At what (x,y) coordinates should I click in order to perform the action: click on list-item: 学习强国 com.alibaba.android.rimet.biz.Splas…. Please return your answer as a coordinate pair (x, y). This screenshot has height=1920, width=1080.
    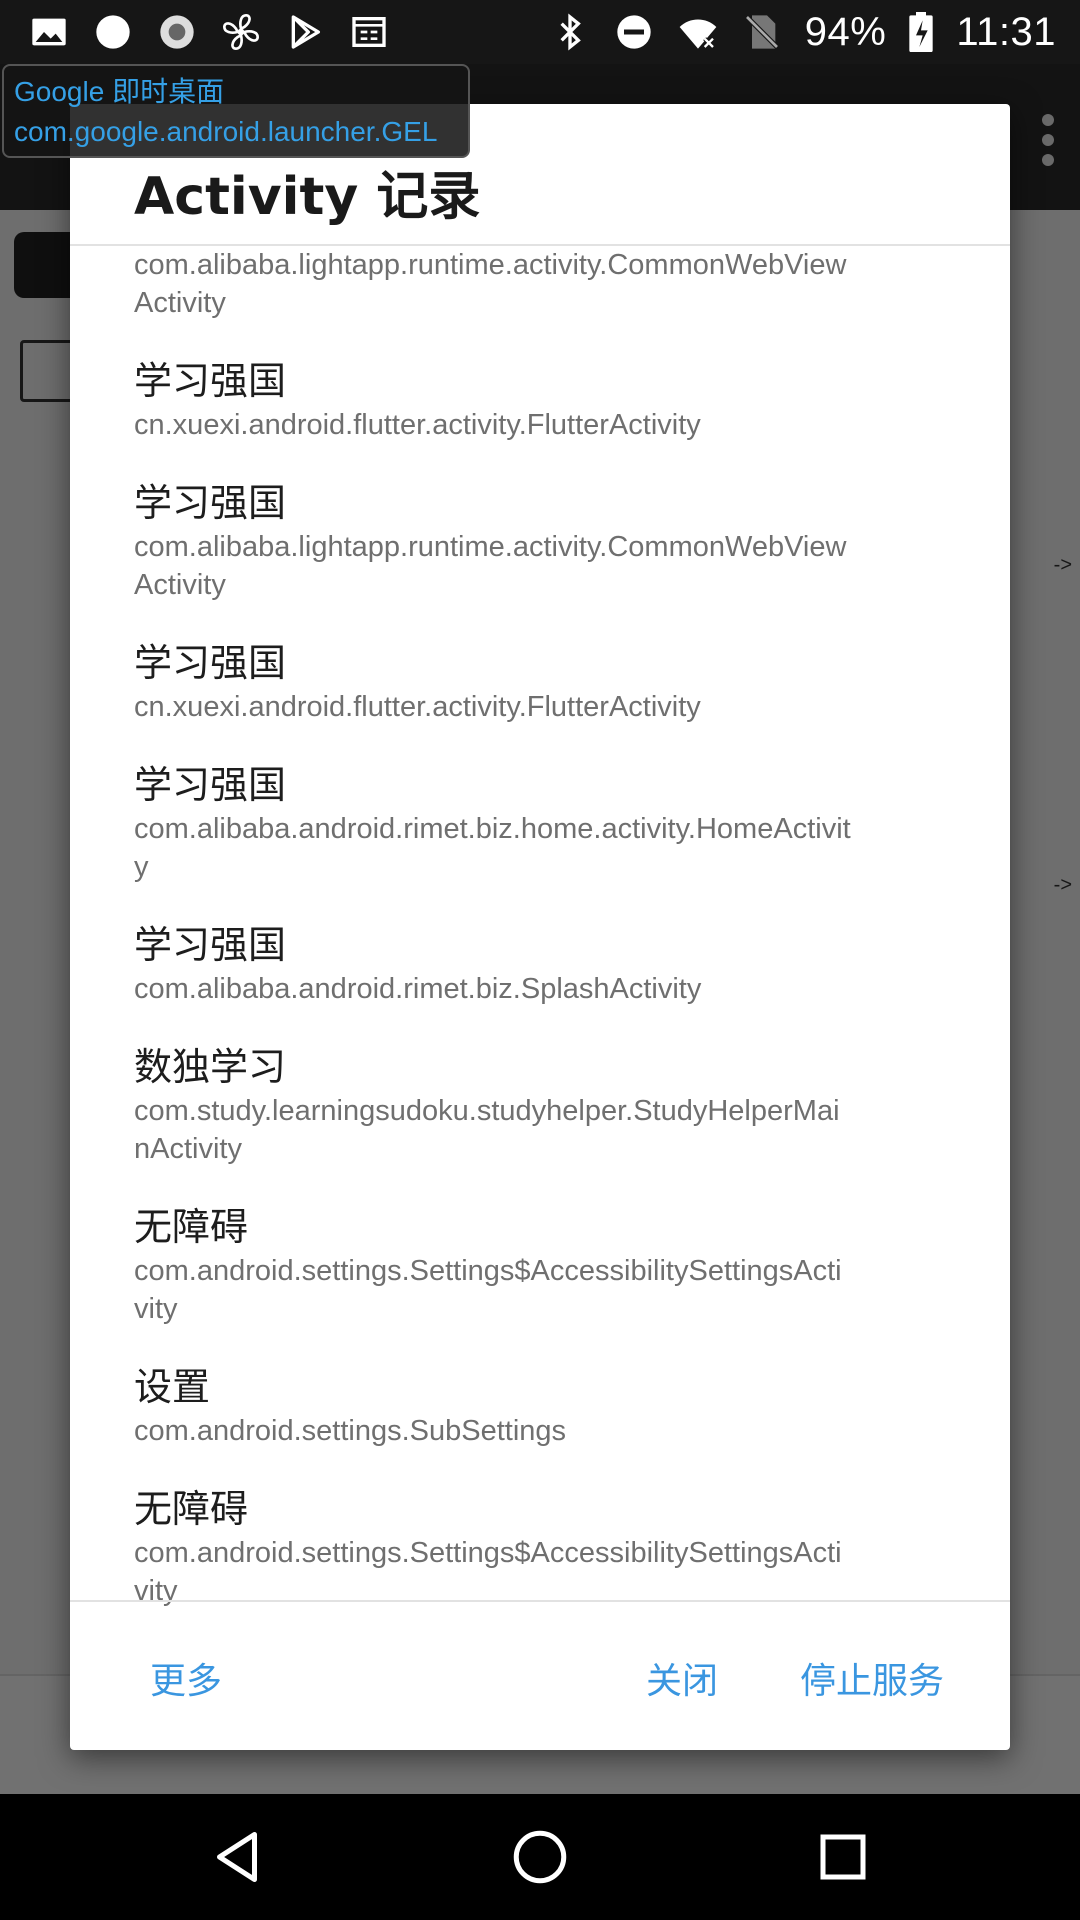
    Looking at the image, I should click on (544, 964).